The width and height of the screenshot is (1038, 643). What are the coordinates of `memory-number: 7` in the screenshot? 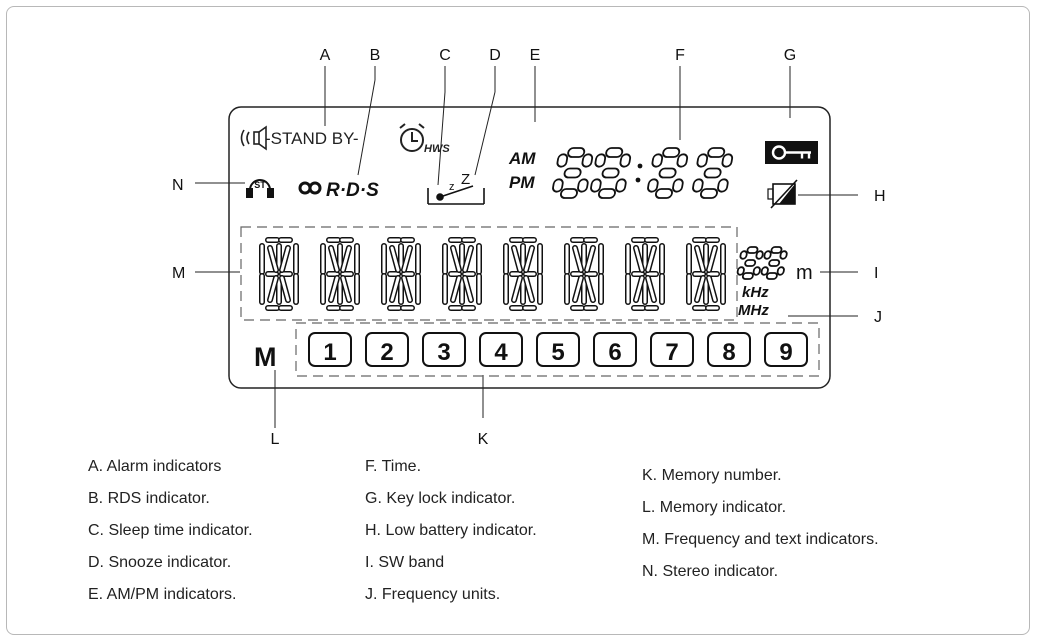 It's located at (671, 352).